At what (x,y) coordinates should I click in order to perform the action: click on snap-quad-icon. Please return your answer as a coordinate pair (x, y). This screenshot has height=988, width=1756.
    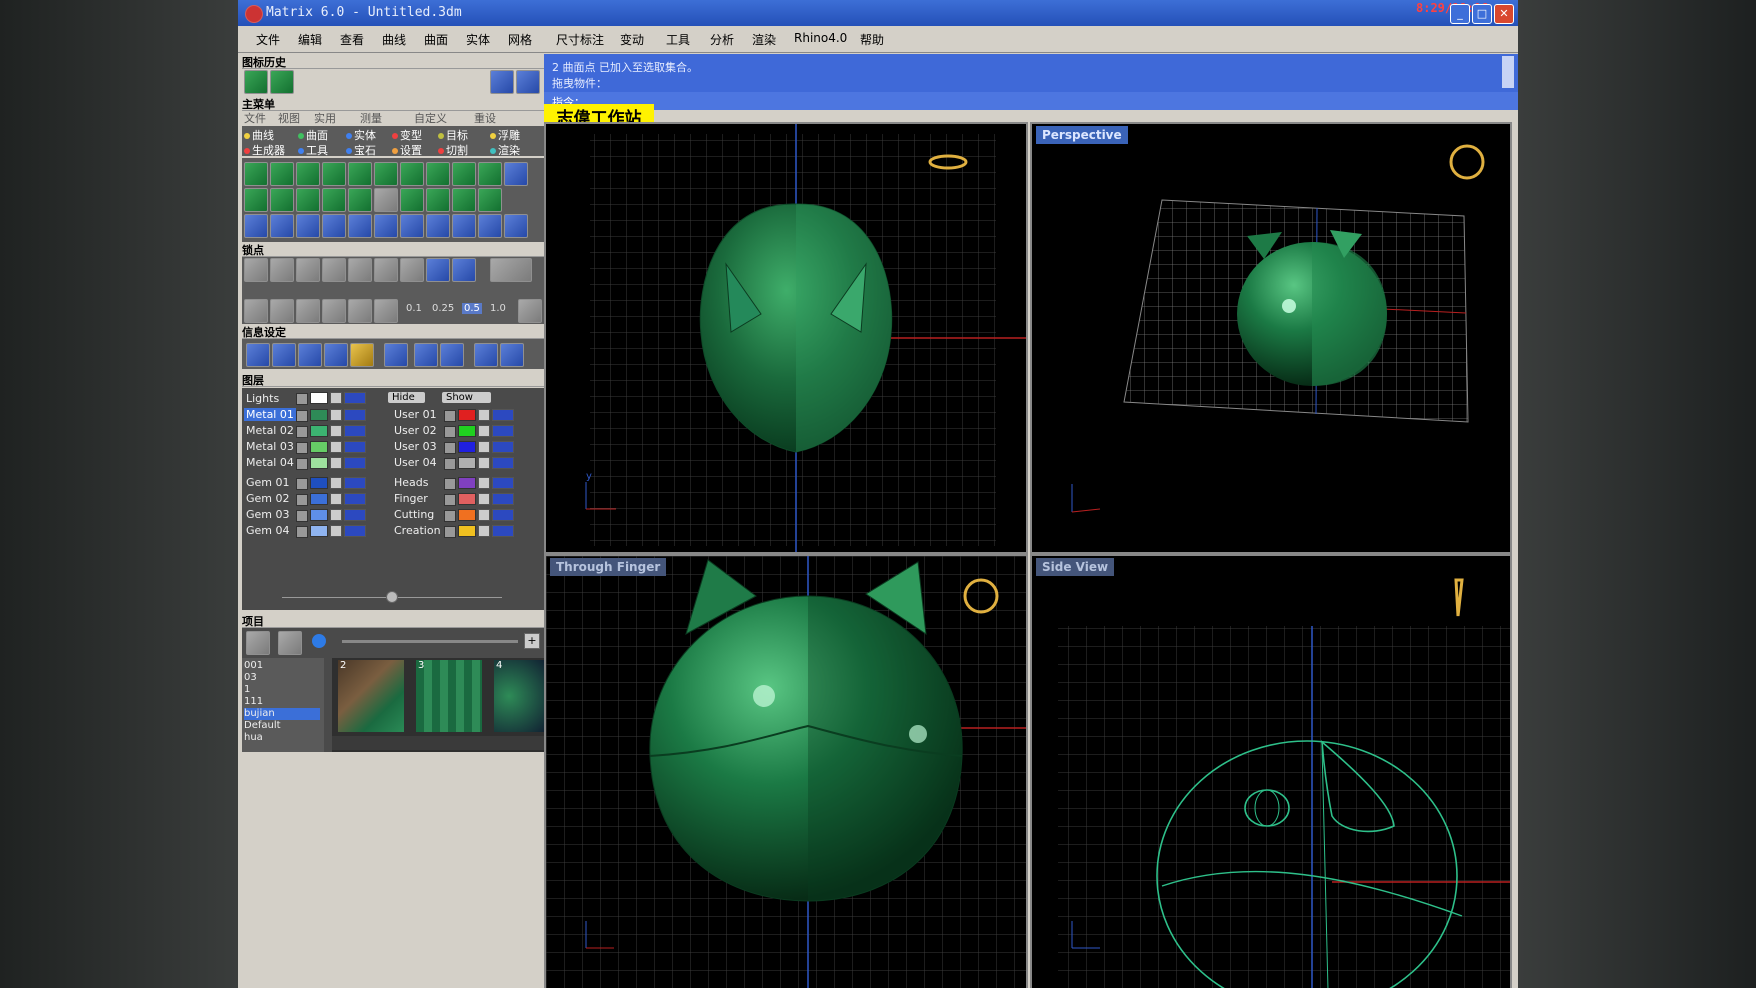
    Looking at the image, I should click on (412, 270).